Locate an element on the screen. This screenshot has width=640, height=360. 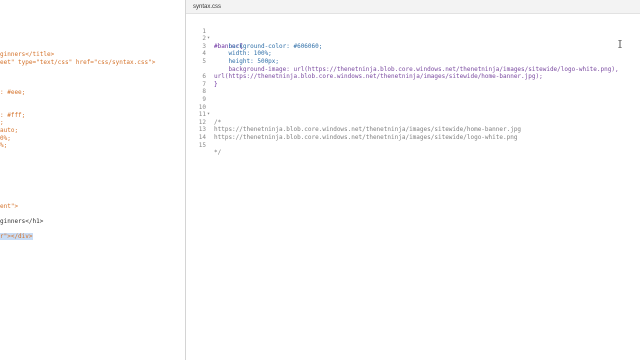
code-text: ; is located at coordinates (2, 123).